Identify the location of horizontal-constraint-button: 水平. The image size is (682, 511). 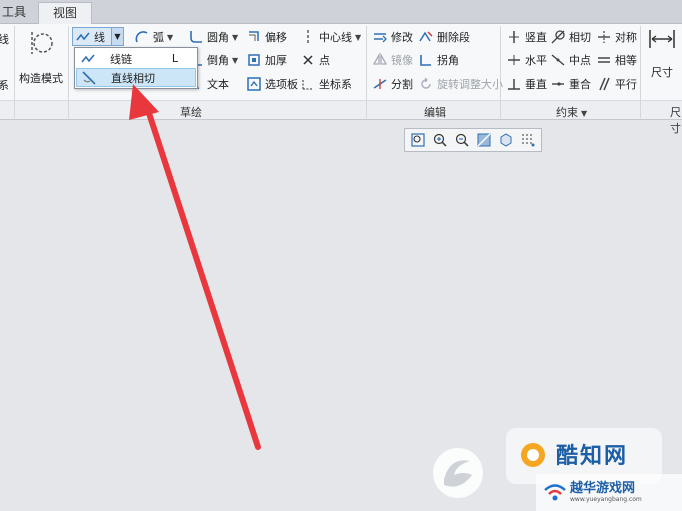
(526, 60).